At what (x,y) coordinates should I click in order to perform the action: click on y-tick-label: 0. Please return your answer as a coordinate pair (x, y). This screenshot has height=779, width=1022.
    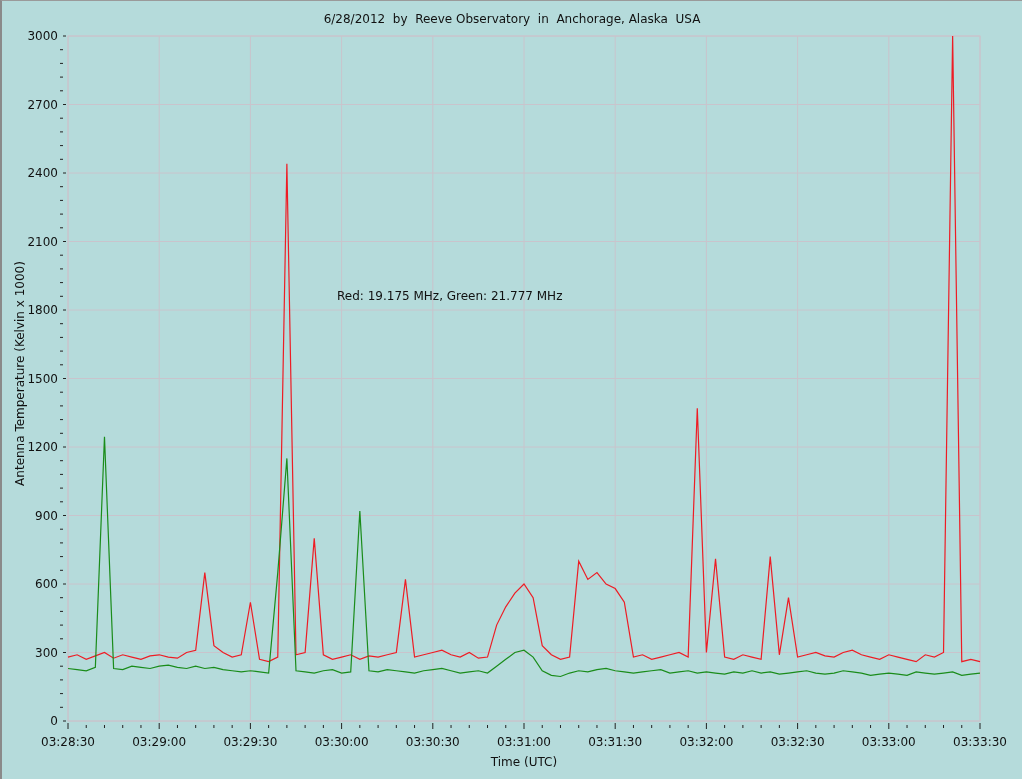
    Looking at the image, I should click on (54, 721).